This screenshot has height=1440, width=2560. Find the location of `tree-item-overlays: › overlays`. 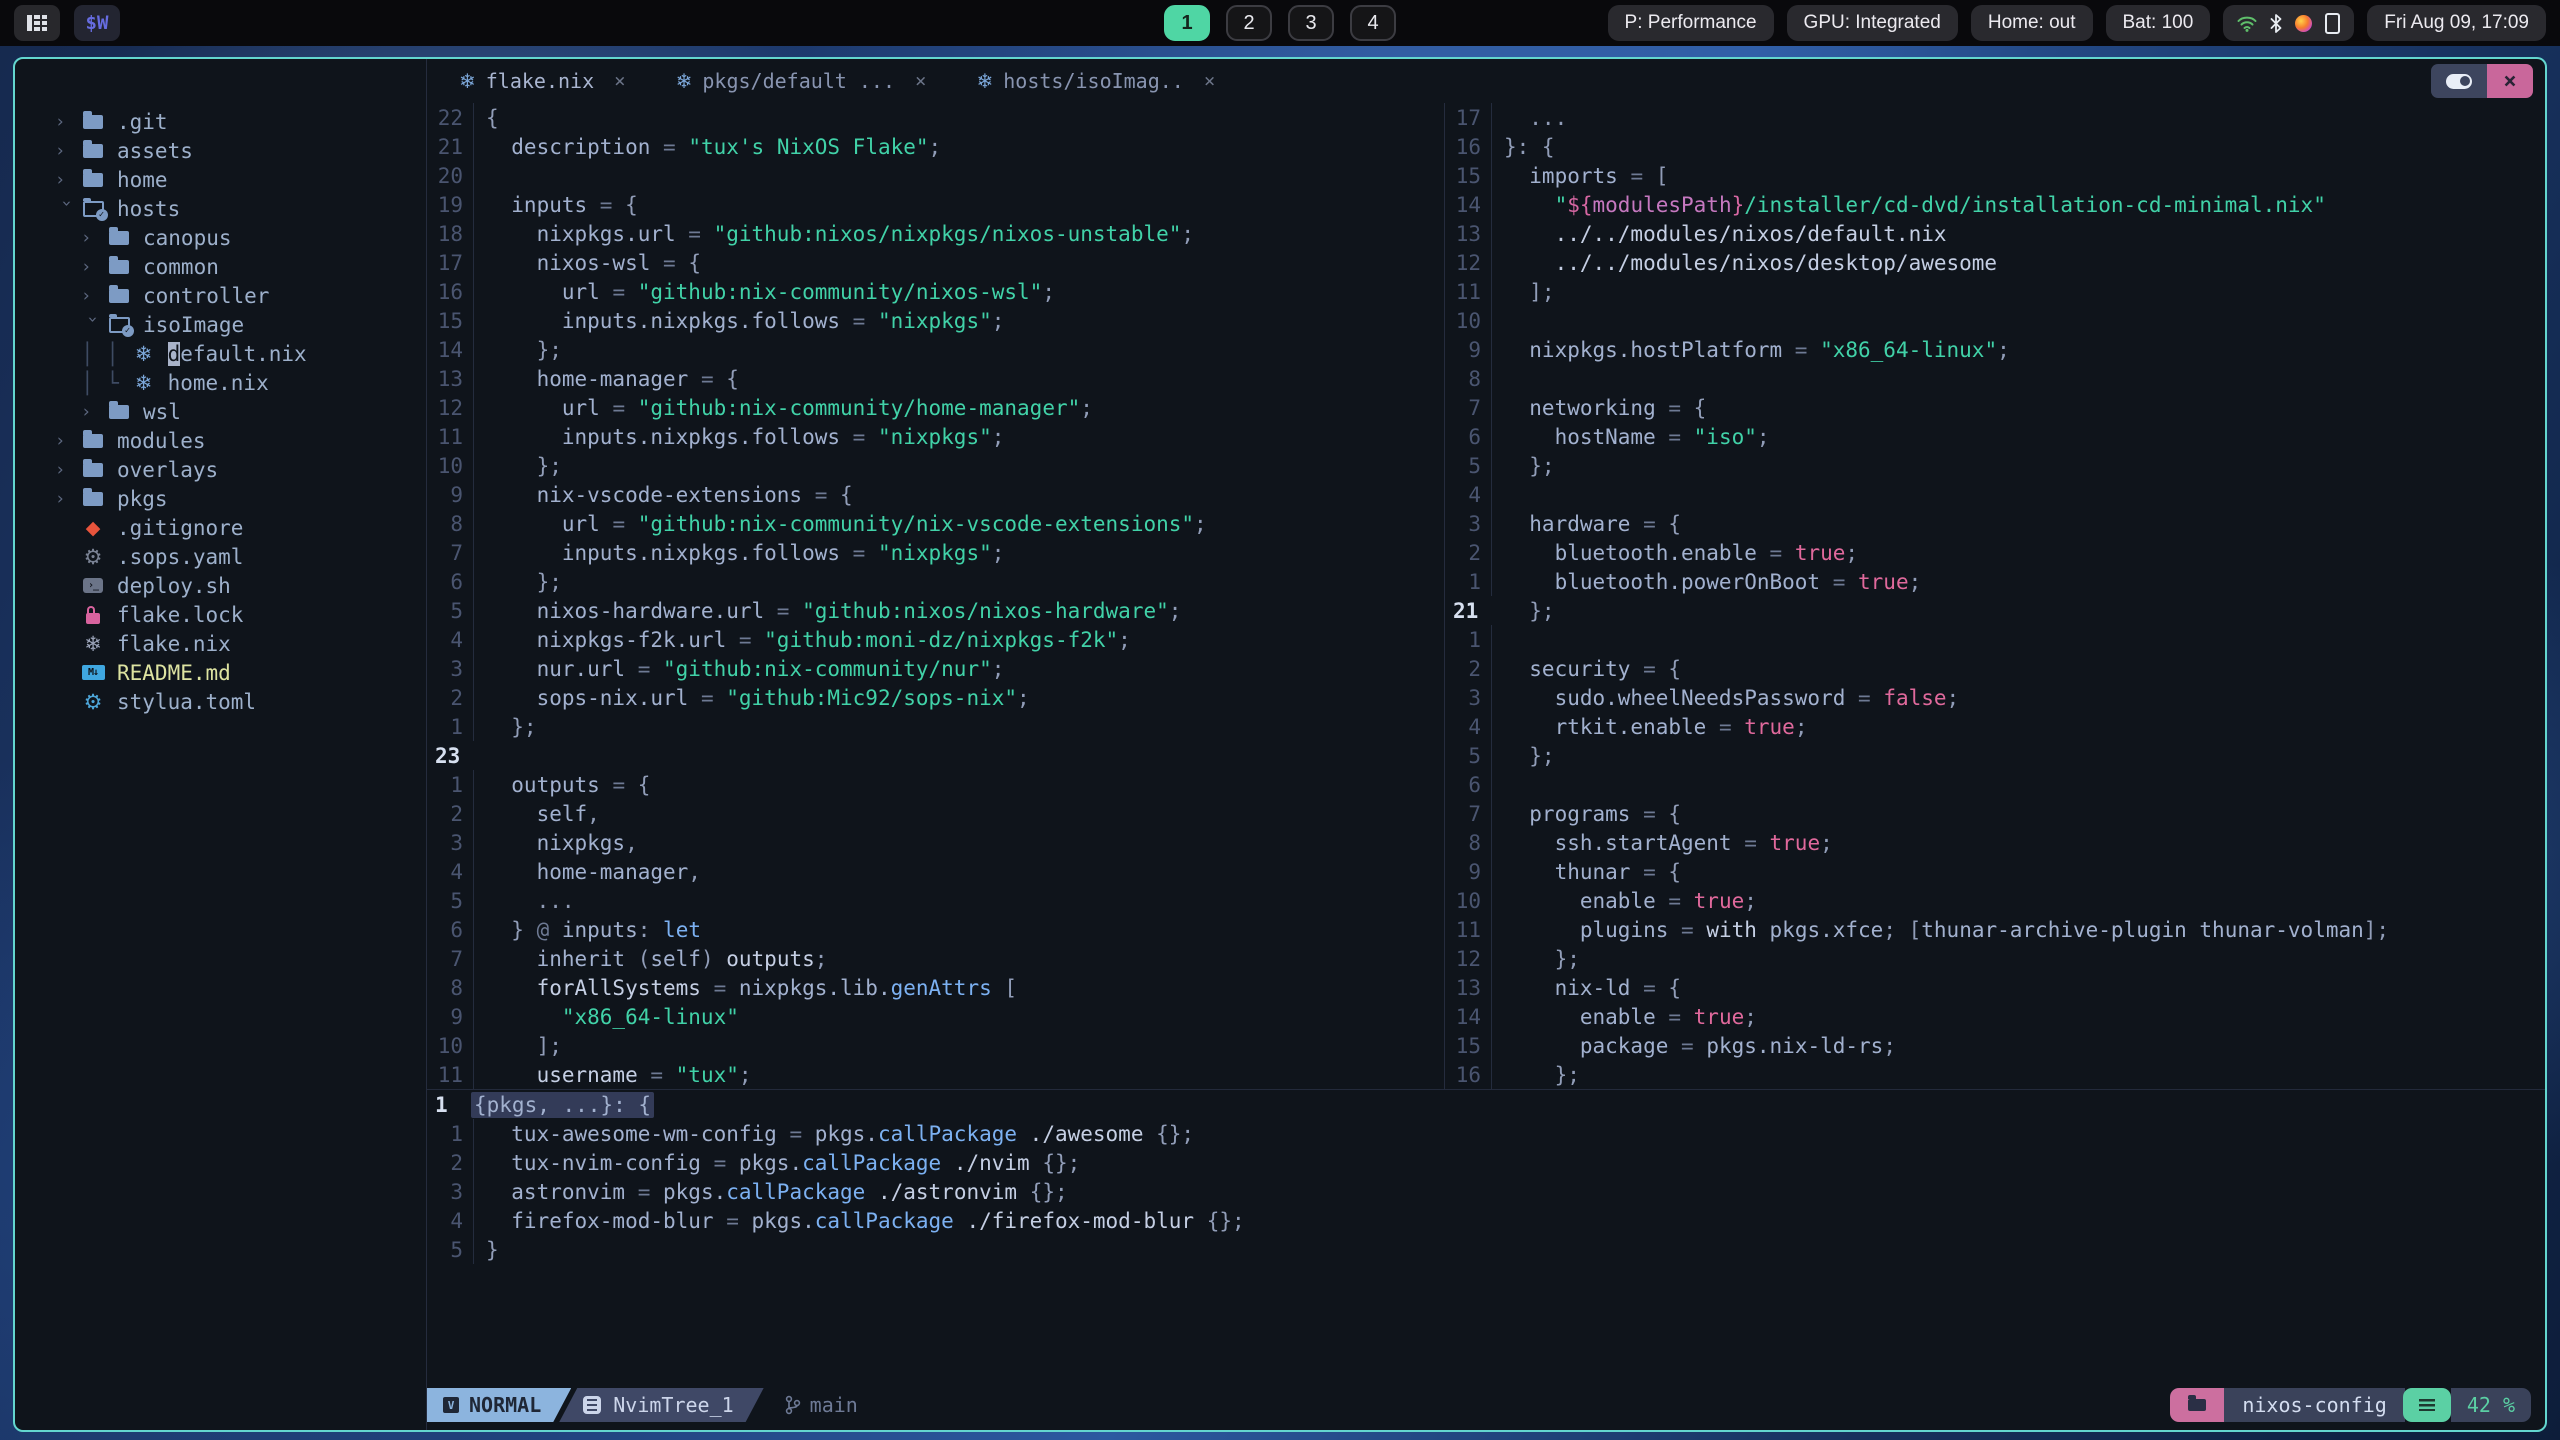

tree-item-overlays: › overlays is located at coordinates (220, 469).